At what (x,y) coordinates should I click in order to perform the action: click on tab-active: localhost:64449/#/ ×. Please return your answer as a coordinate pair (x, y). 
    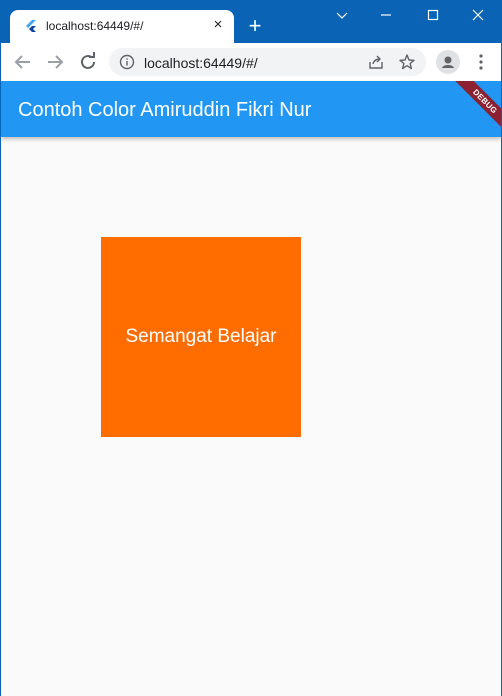
    Looking at the image, I should click on (122, 26).